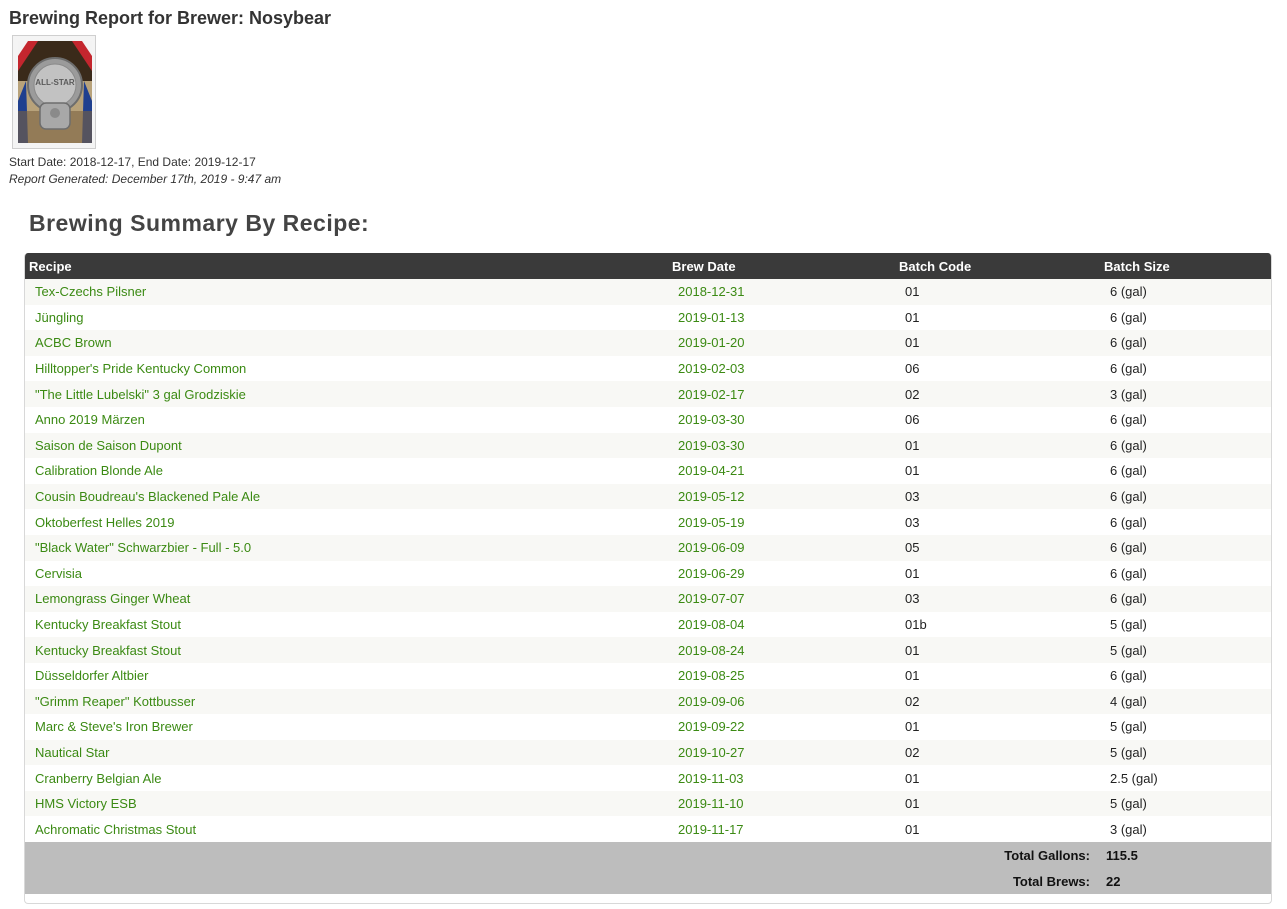  I want to click on svg-text: ALL-STAR, so click(55, 82).